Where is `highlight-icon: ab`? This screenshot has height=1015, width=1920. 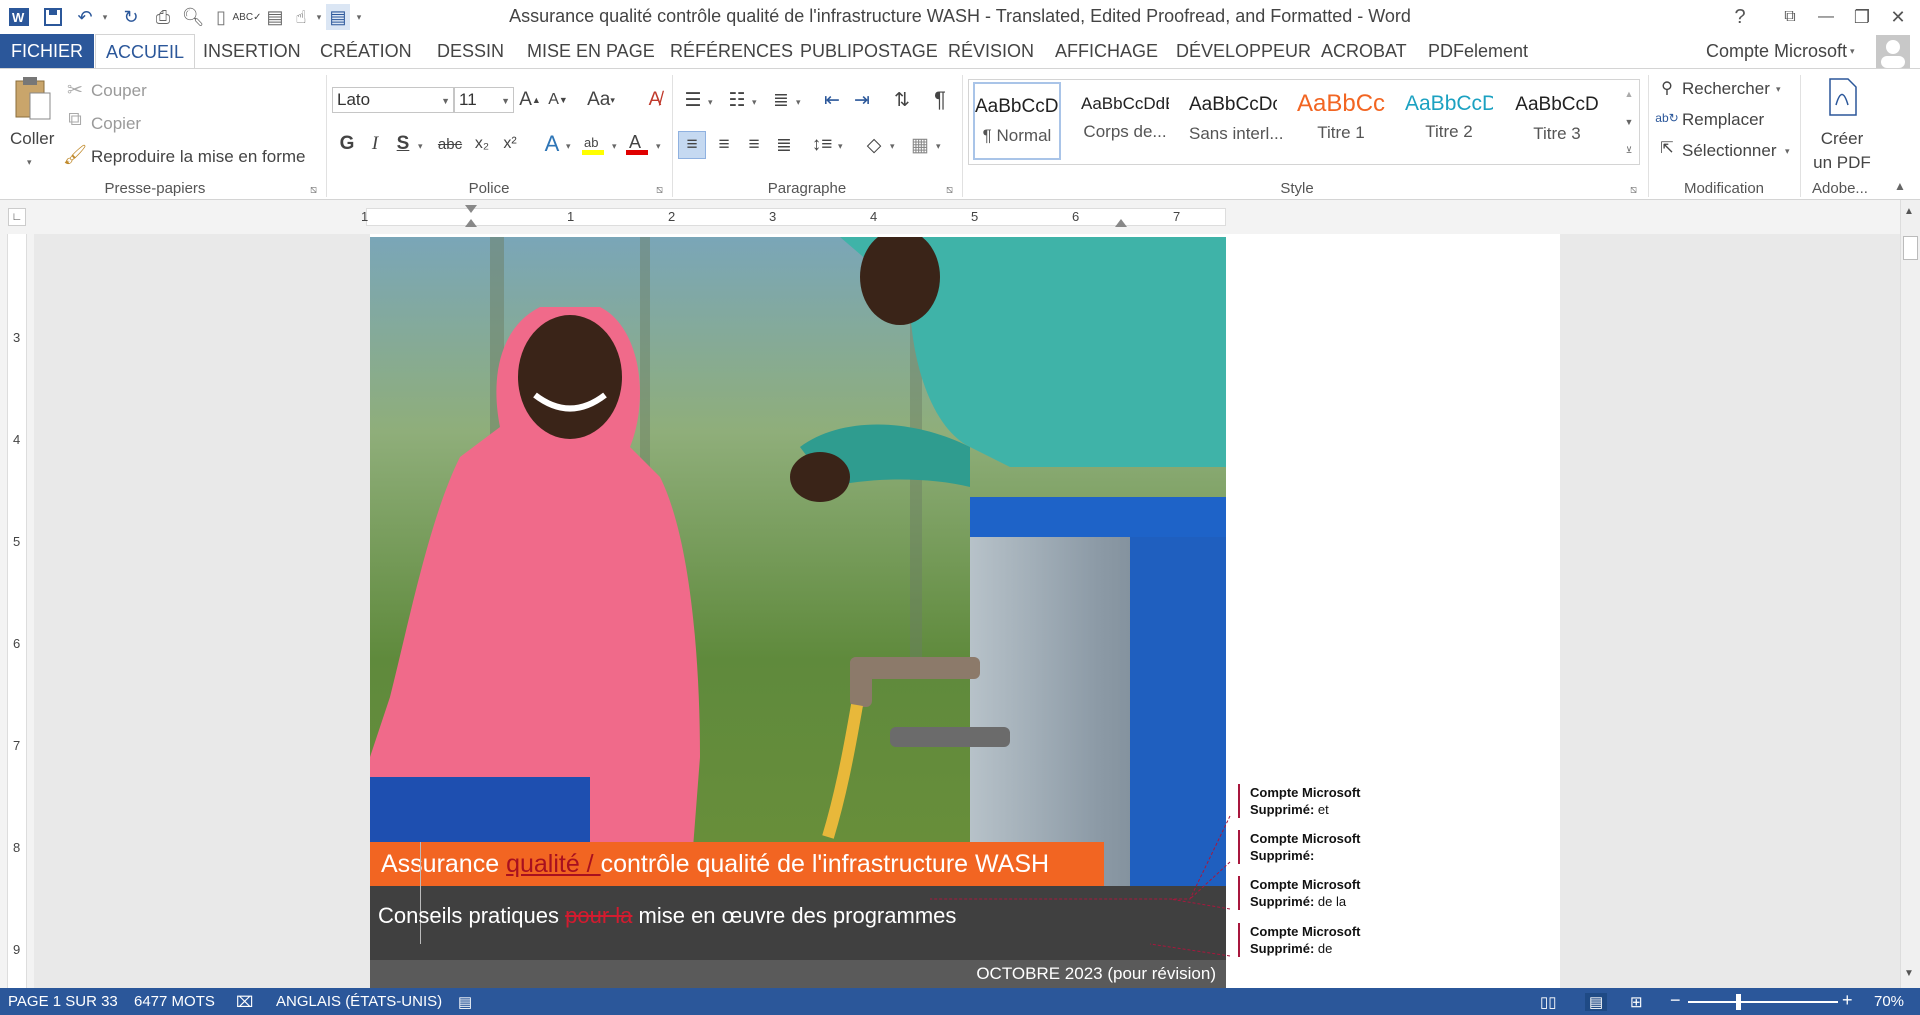
highlight-icon: ab is located at coordinates (595, 144).